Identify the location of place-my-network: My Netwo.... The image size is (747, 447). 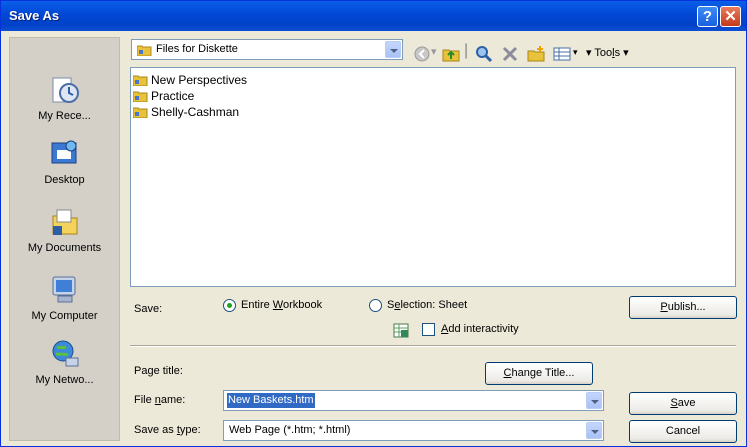
(64, 362).